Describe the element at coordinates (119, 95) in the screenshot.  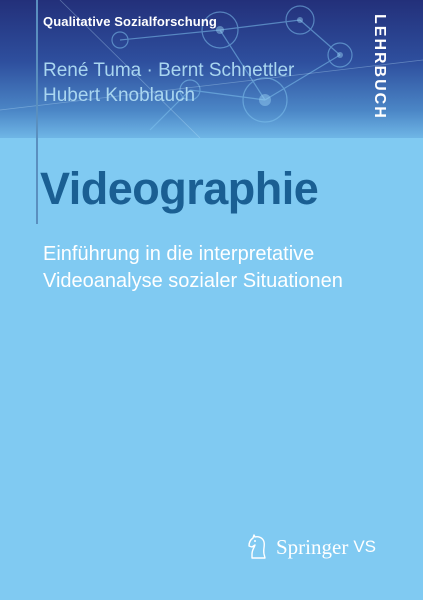
I see `authors-line-2: Hubert Knoblauch` at that location.